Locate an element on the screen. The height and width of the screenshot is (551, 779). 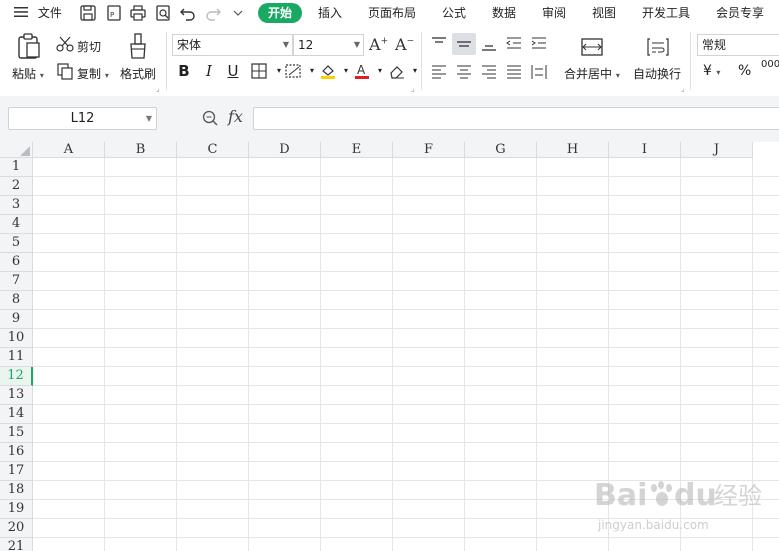
align-top-icon is located at coordinates (440, 45).